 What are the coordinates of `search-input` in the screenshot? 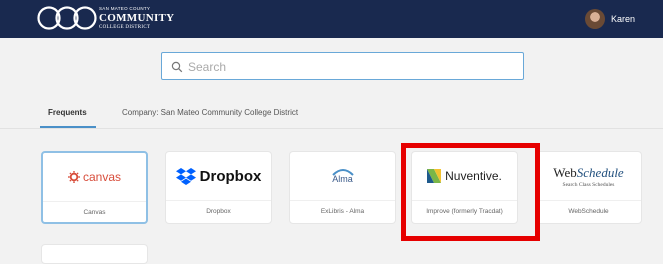 It's located at (348, 67).